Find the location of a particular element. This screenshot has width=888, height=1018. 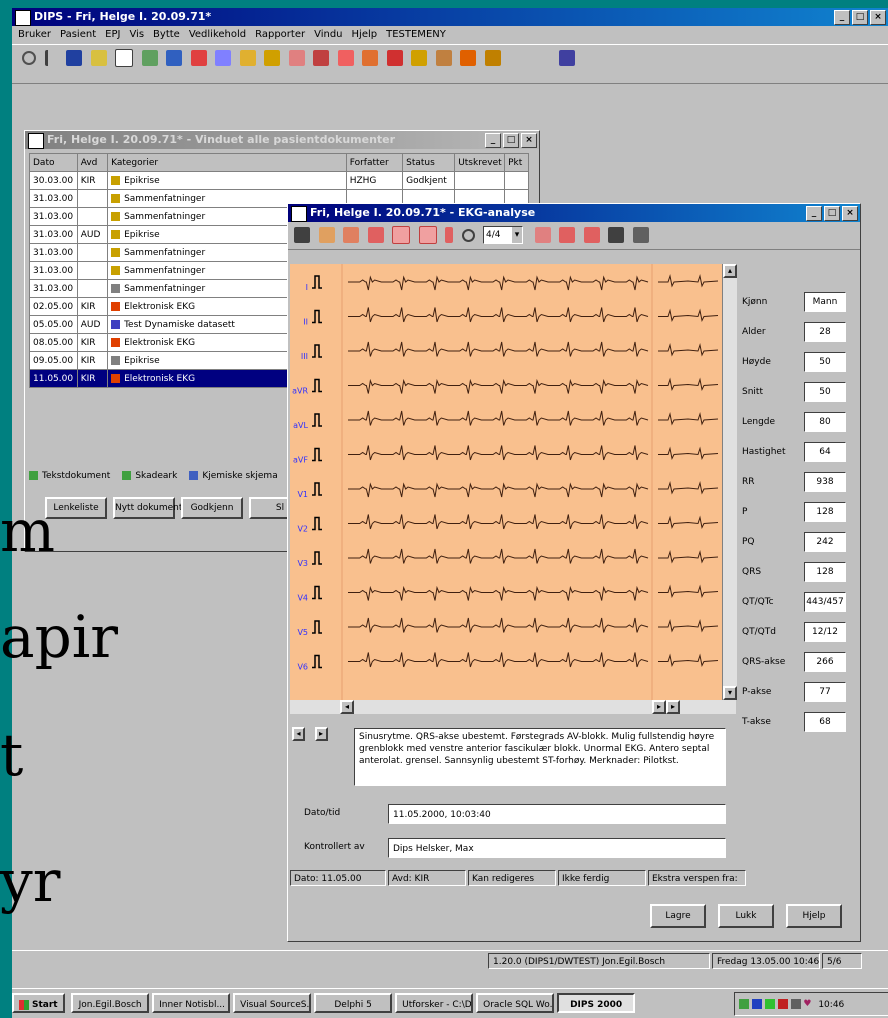

param-value: 64 is located at coordinates (825, 452).